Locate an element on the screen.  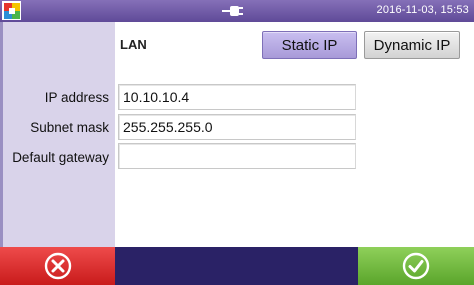
dynamic-ip-button: Dynamic IP is located at coordinates (412, 45).